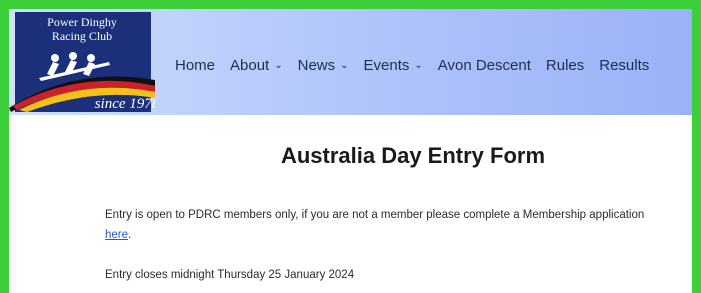  What do you see at coordinates (130, 235) in the screenshot?
I see `entry-text-after: .` at bounding box center [130, 235].